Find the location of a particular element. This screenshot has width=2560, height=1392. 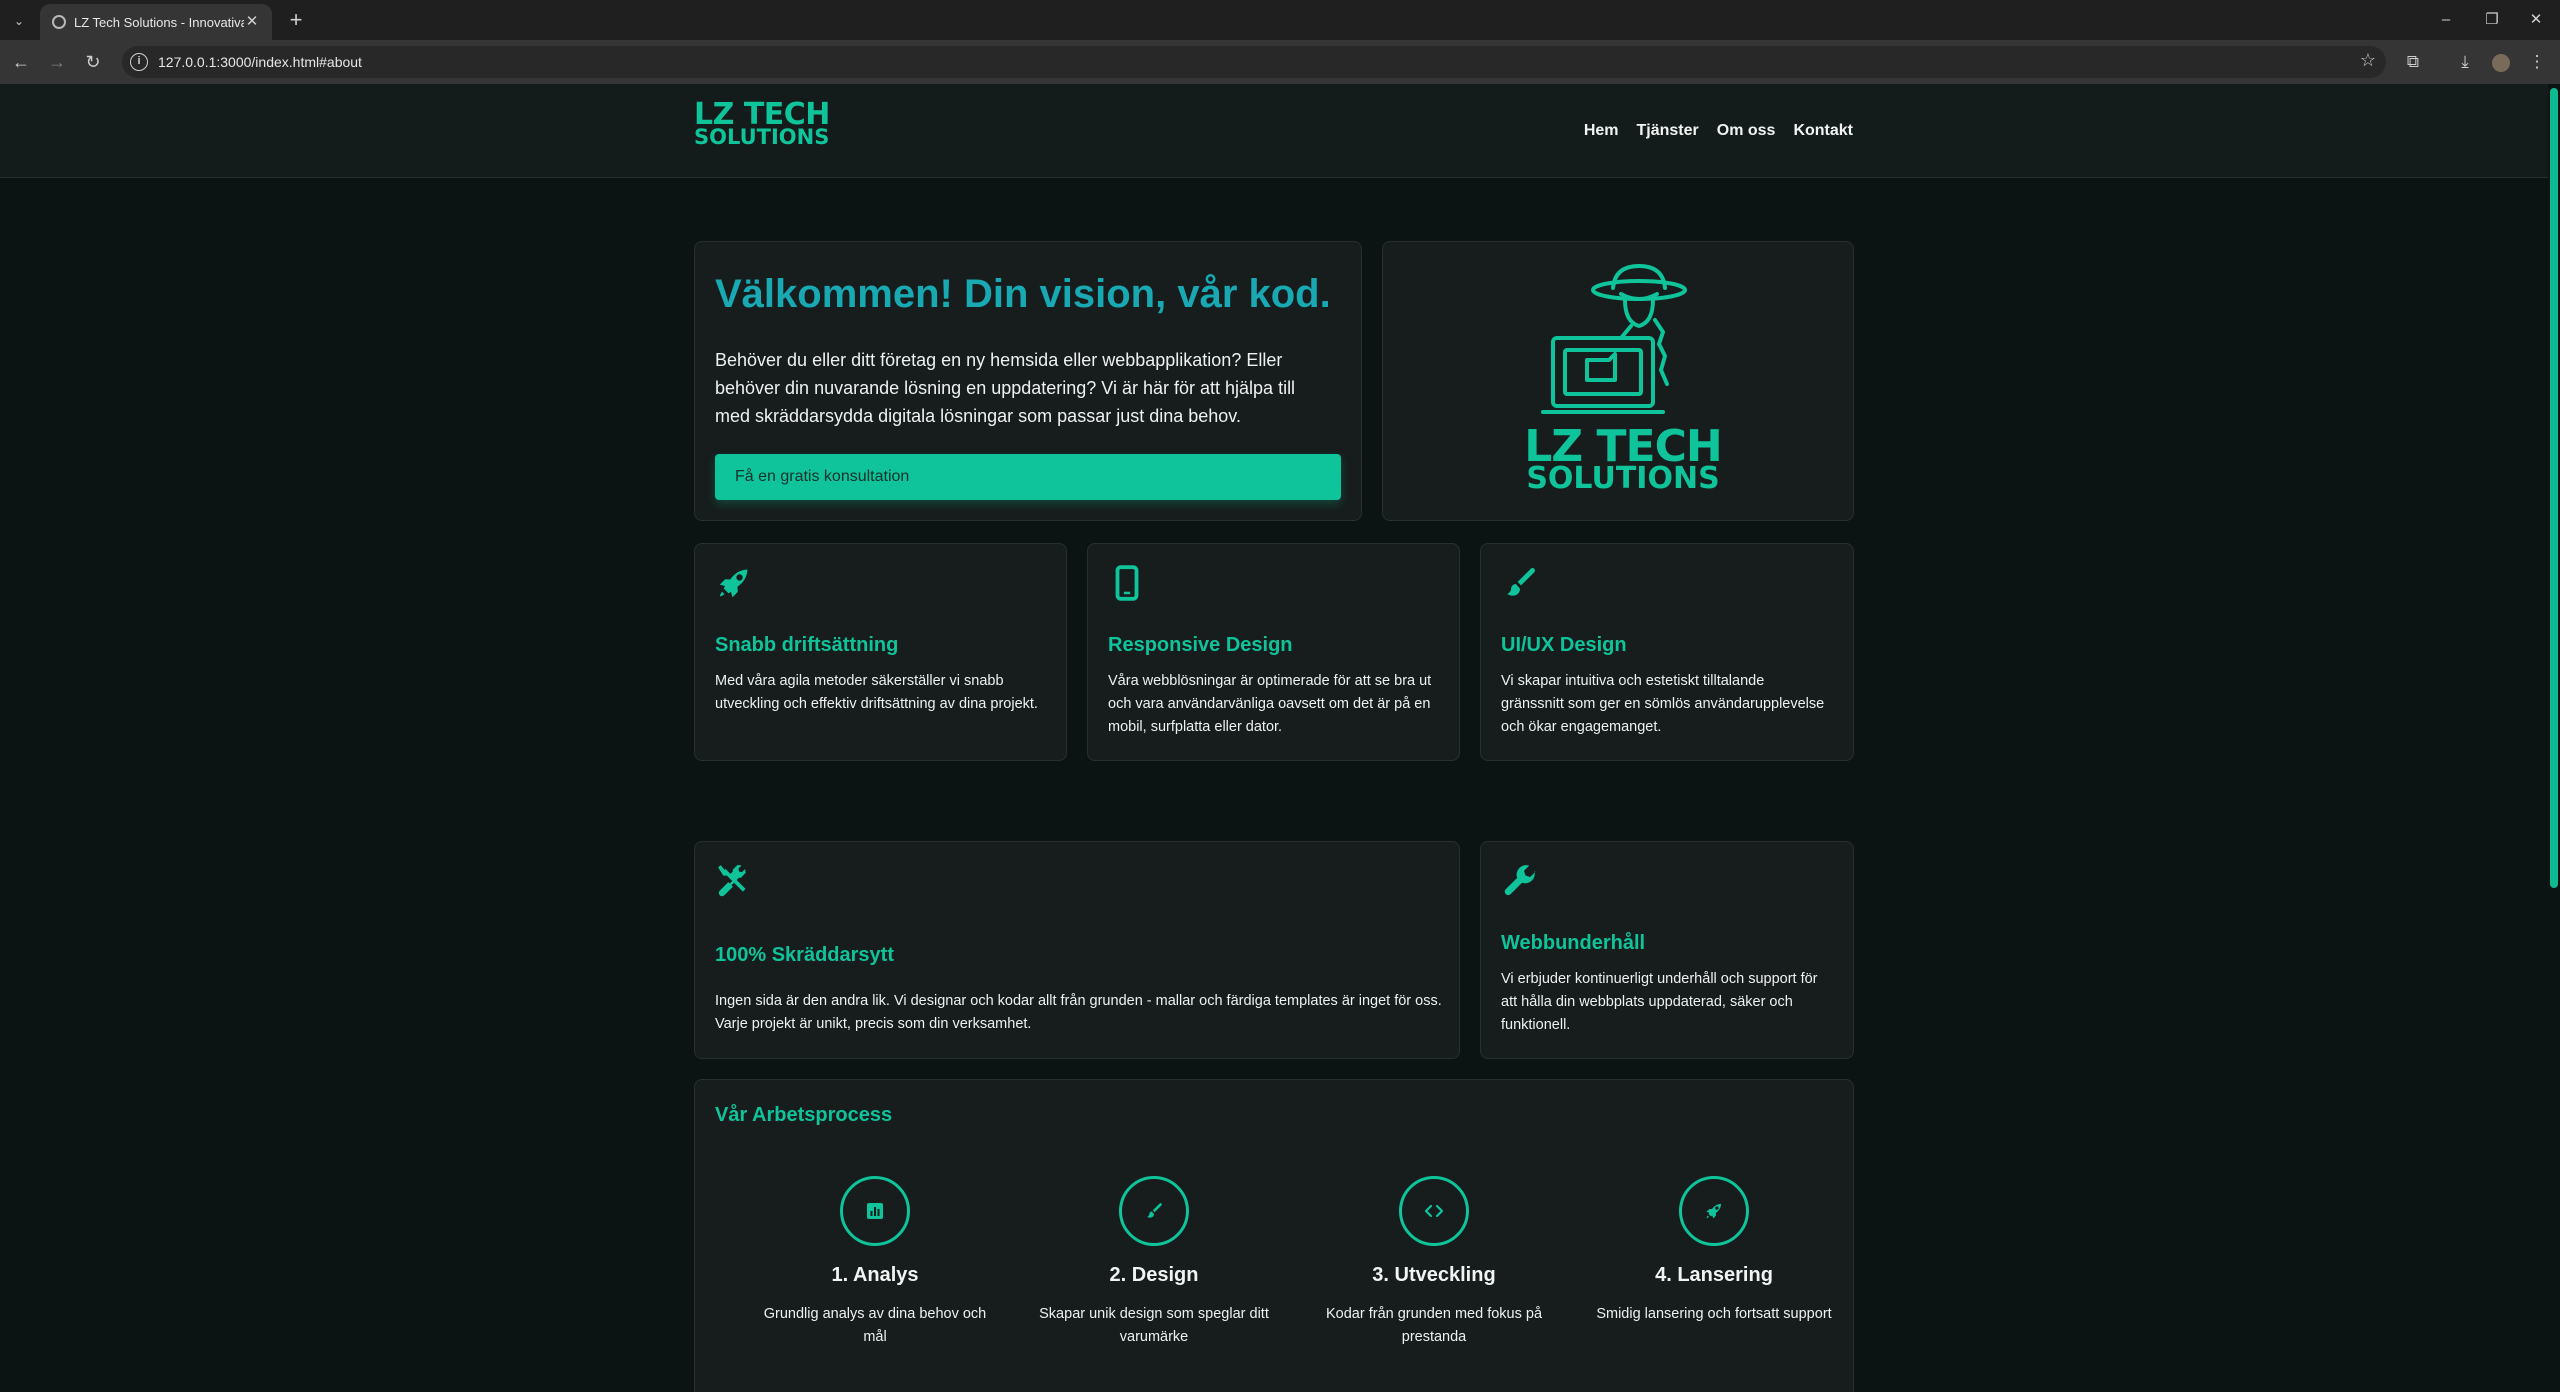

tab-search-chevron-icon: ⌄ is located at coordinates (19, 21).